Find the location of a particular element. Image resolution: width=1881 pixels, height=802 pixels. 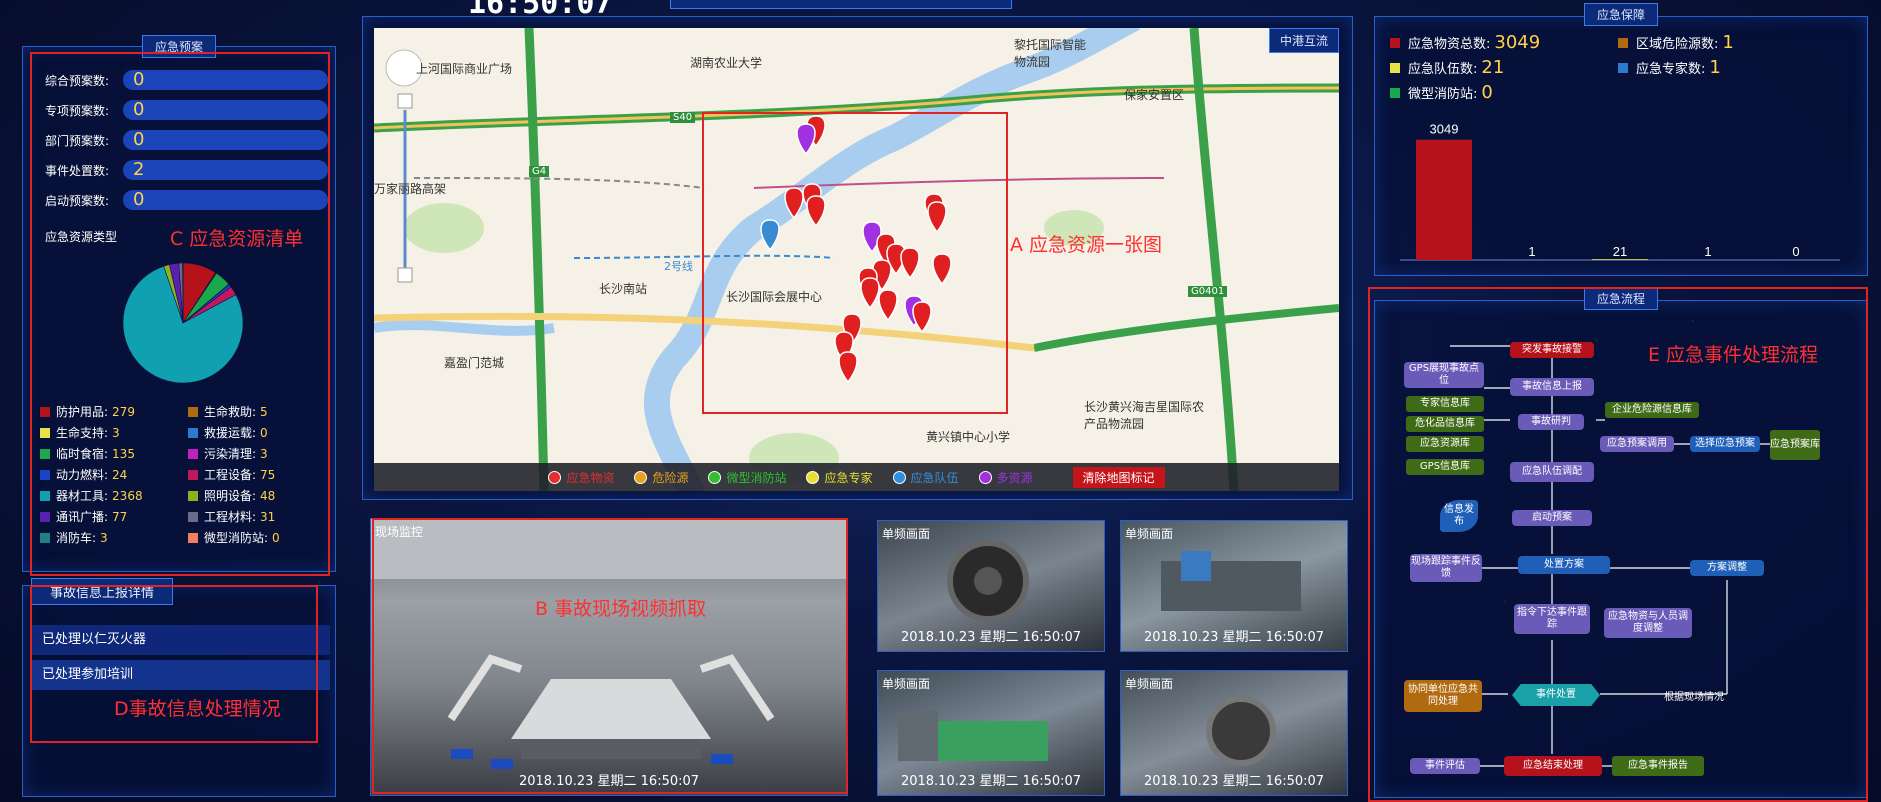

video-2-title: 单频画面 is located at coordinates (1149, 534).